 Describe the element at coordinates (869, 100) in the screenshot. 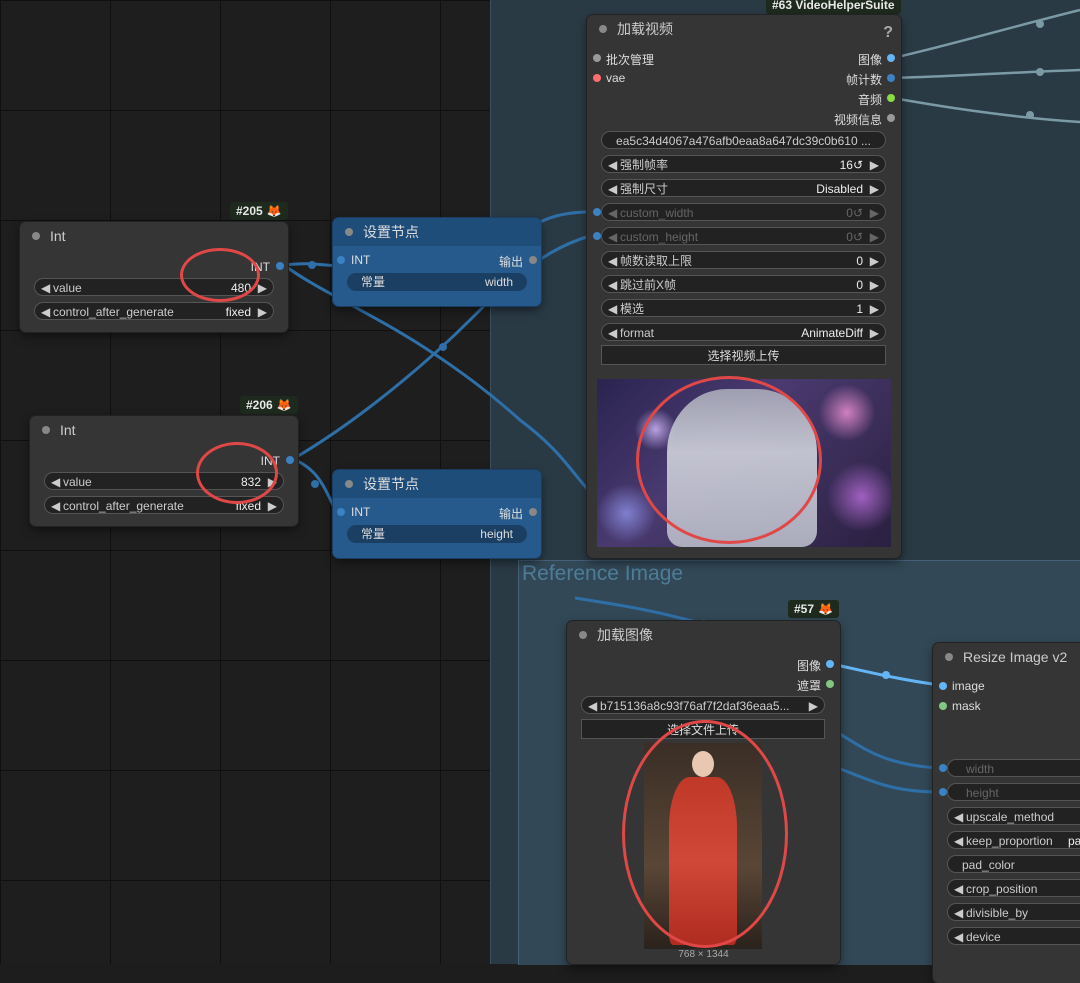

I see `output-label: 音频` at that location.